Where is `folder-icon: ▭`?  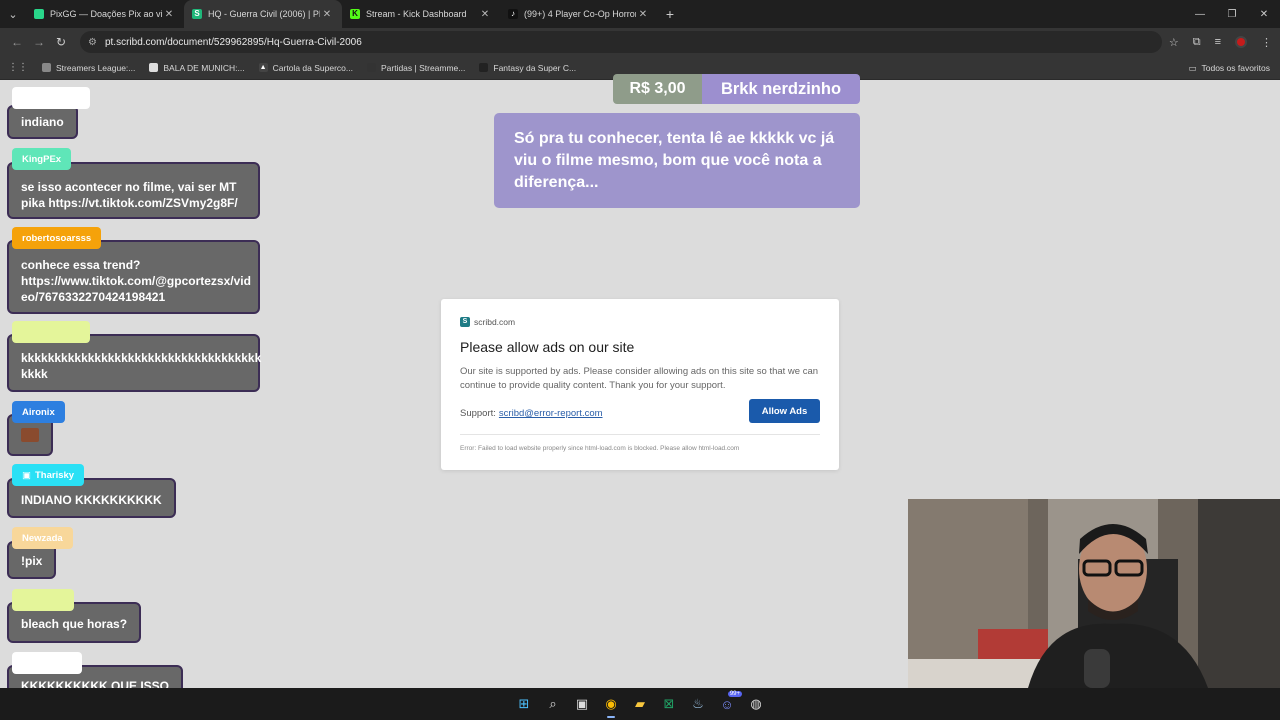 folder-icon: ▭ is located at coordinates (1192, 67).